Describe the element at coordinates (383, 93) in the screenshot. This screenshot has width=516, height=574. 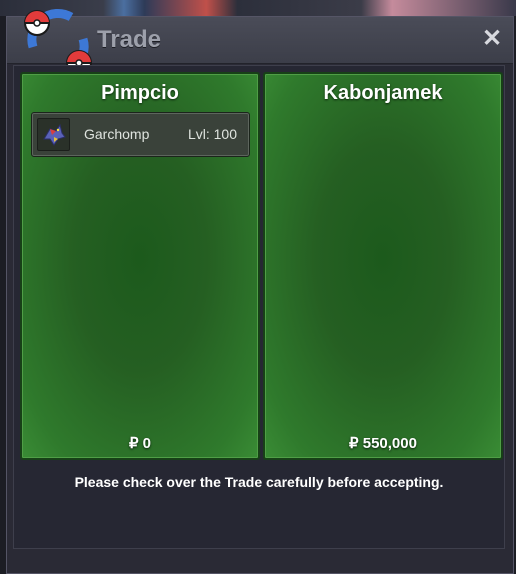
I see `partner-name: Kabonjamek` at that location.